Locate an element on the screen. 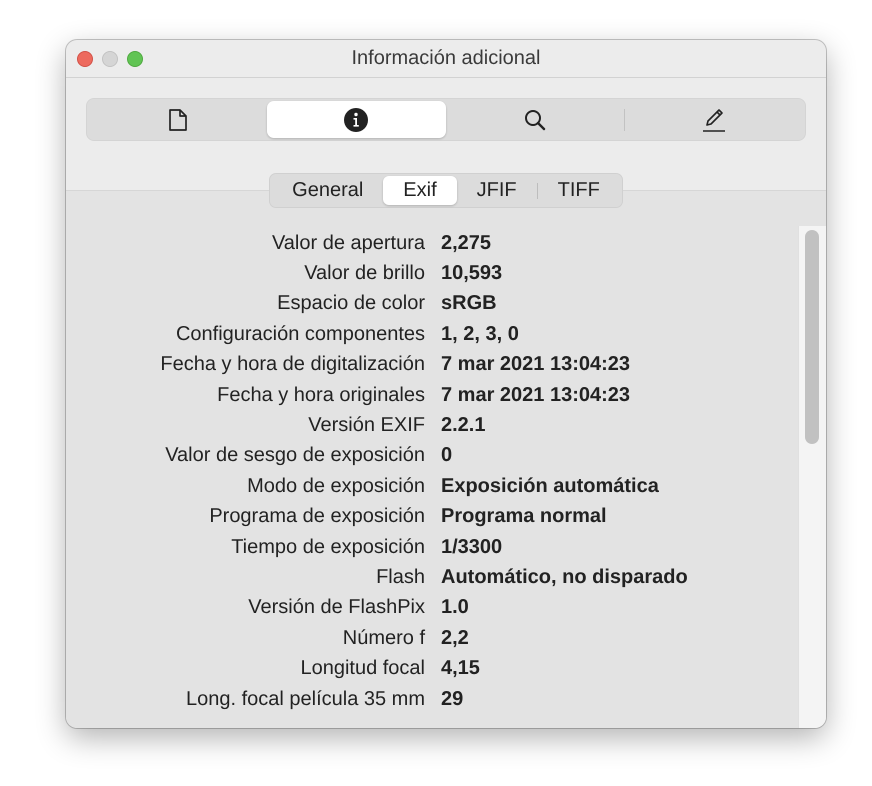 This screenshot has height=786, width=872. field-value: 4,15 is located at coordinates (460, 668).